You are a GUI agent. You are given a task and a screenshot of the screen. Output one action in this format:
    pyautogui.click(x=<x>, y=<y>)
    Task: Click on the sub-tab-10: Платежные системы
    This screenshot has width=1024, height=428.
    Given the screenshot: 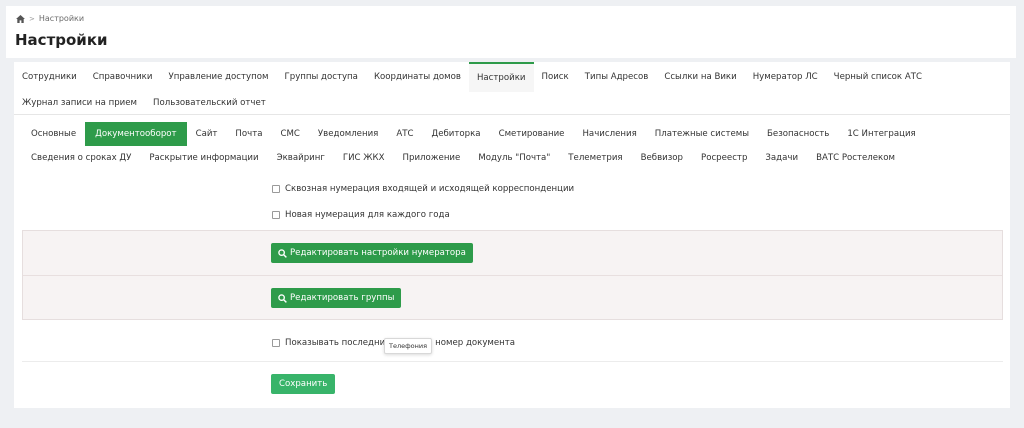 What is the action you would take?
    pyautogui.click(x=702, y=134)
    